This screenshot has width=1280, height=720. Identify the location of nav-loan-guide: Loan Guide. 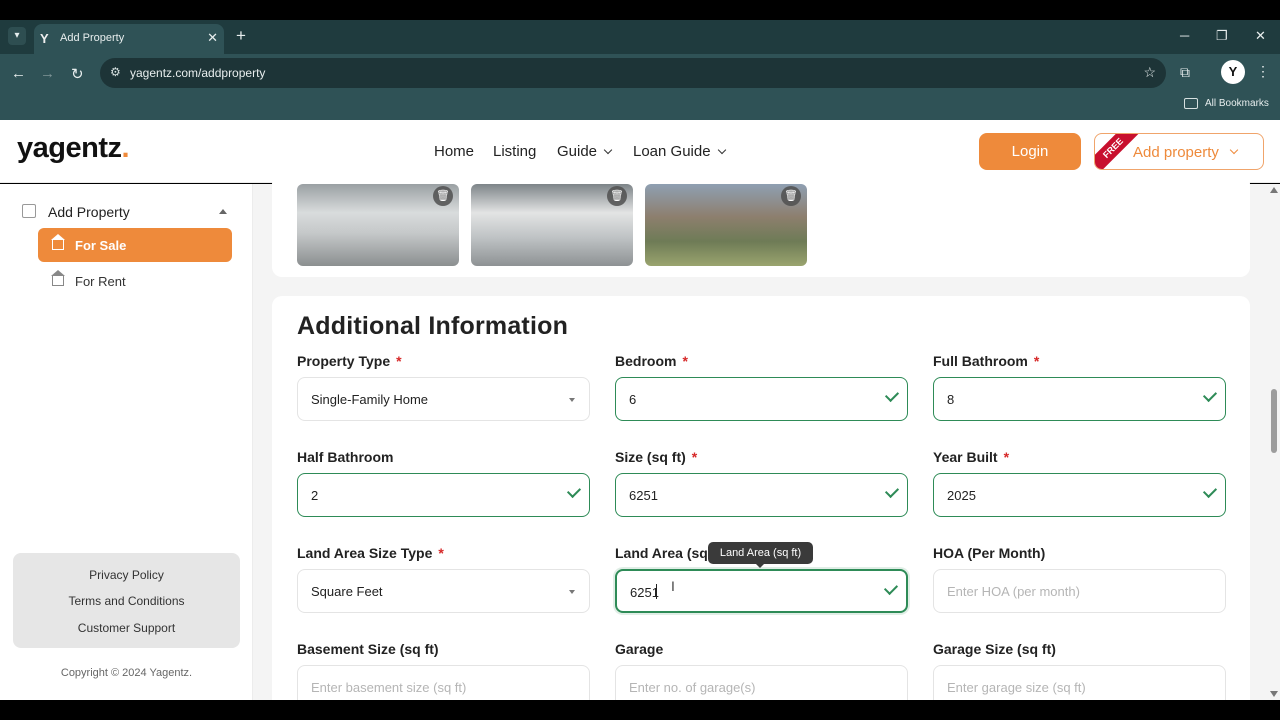
(679, 151).